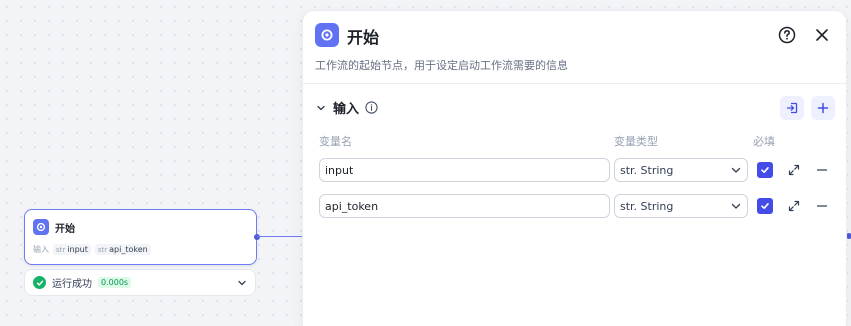 The width and height of the screenshot is (851, 326). What do you see at coordinates (257, 237) in the screenshot?
I see `output-handle` at bounding box center [257, 237].